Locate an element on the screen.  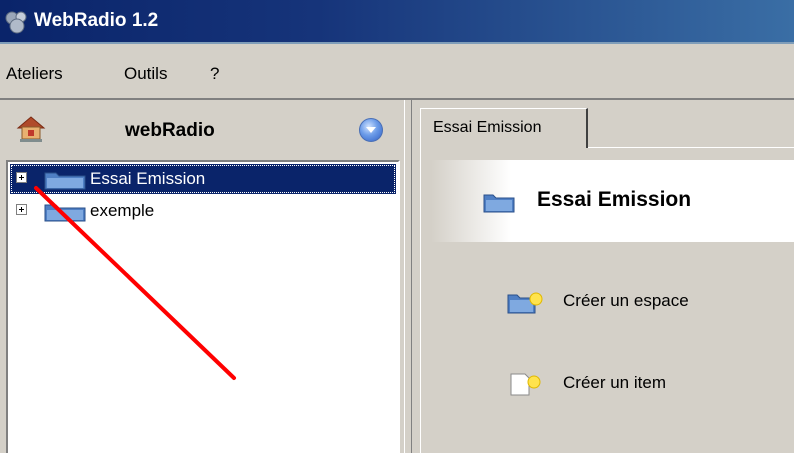
app-icon is located at coordinates (16, 22).